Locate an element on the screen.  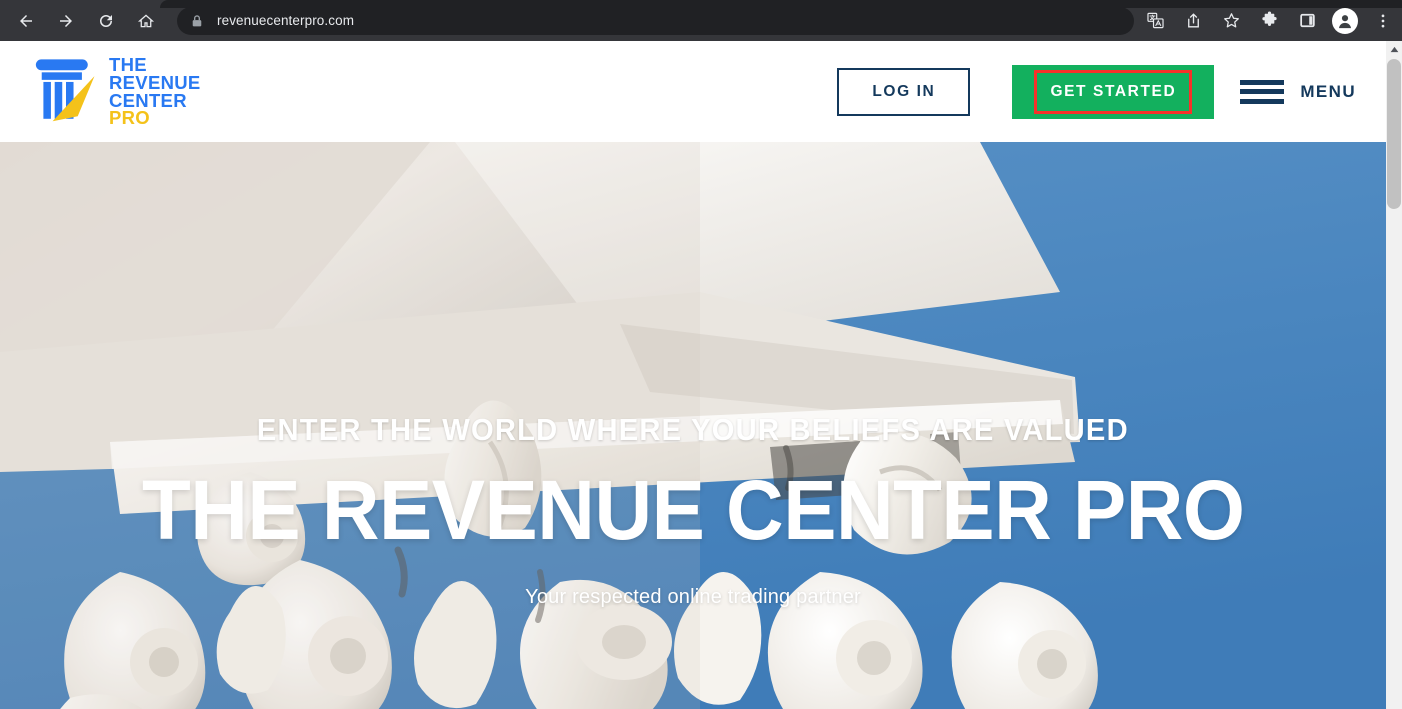
extensions-puzzle-icon is located at coordinates (1269, 21).